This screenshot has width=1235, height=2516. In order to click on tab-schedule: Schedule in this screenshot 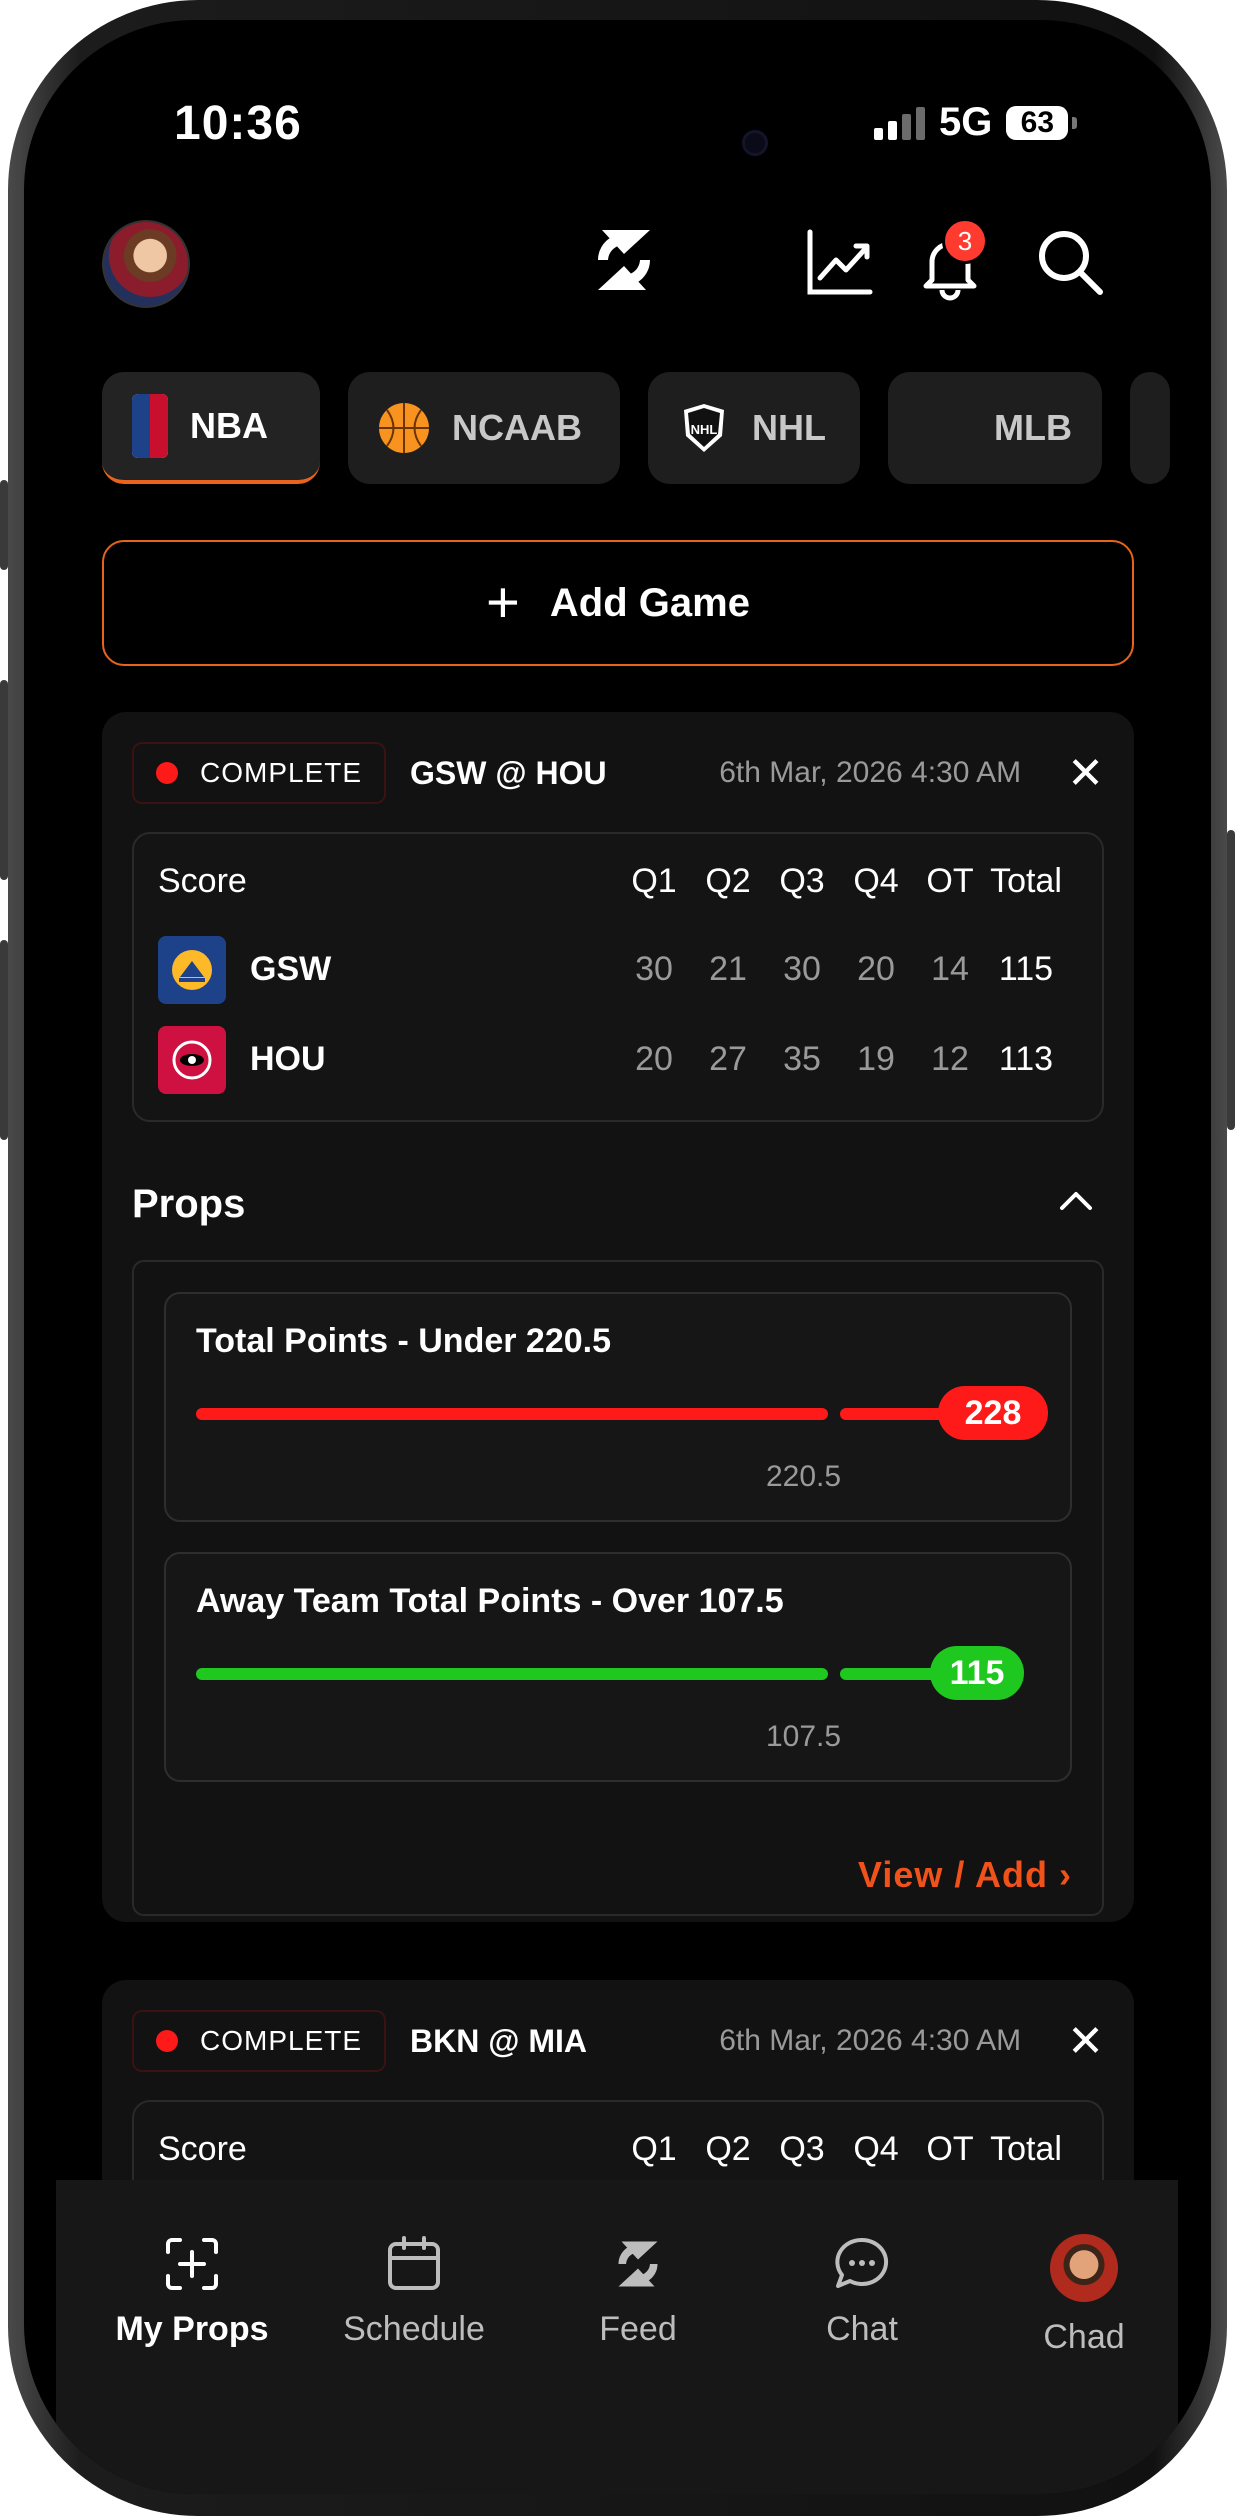, I will do `click(414, 2291)`.